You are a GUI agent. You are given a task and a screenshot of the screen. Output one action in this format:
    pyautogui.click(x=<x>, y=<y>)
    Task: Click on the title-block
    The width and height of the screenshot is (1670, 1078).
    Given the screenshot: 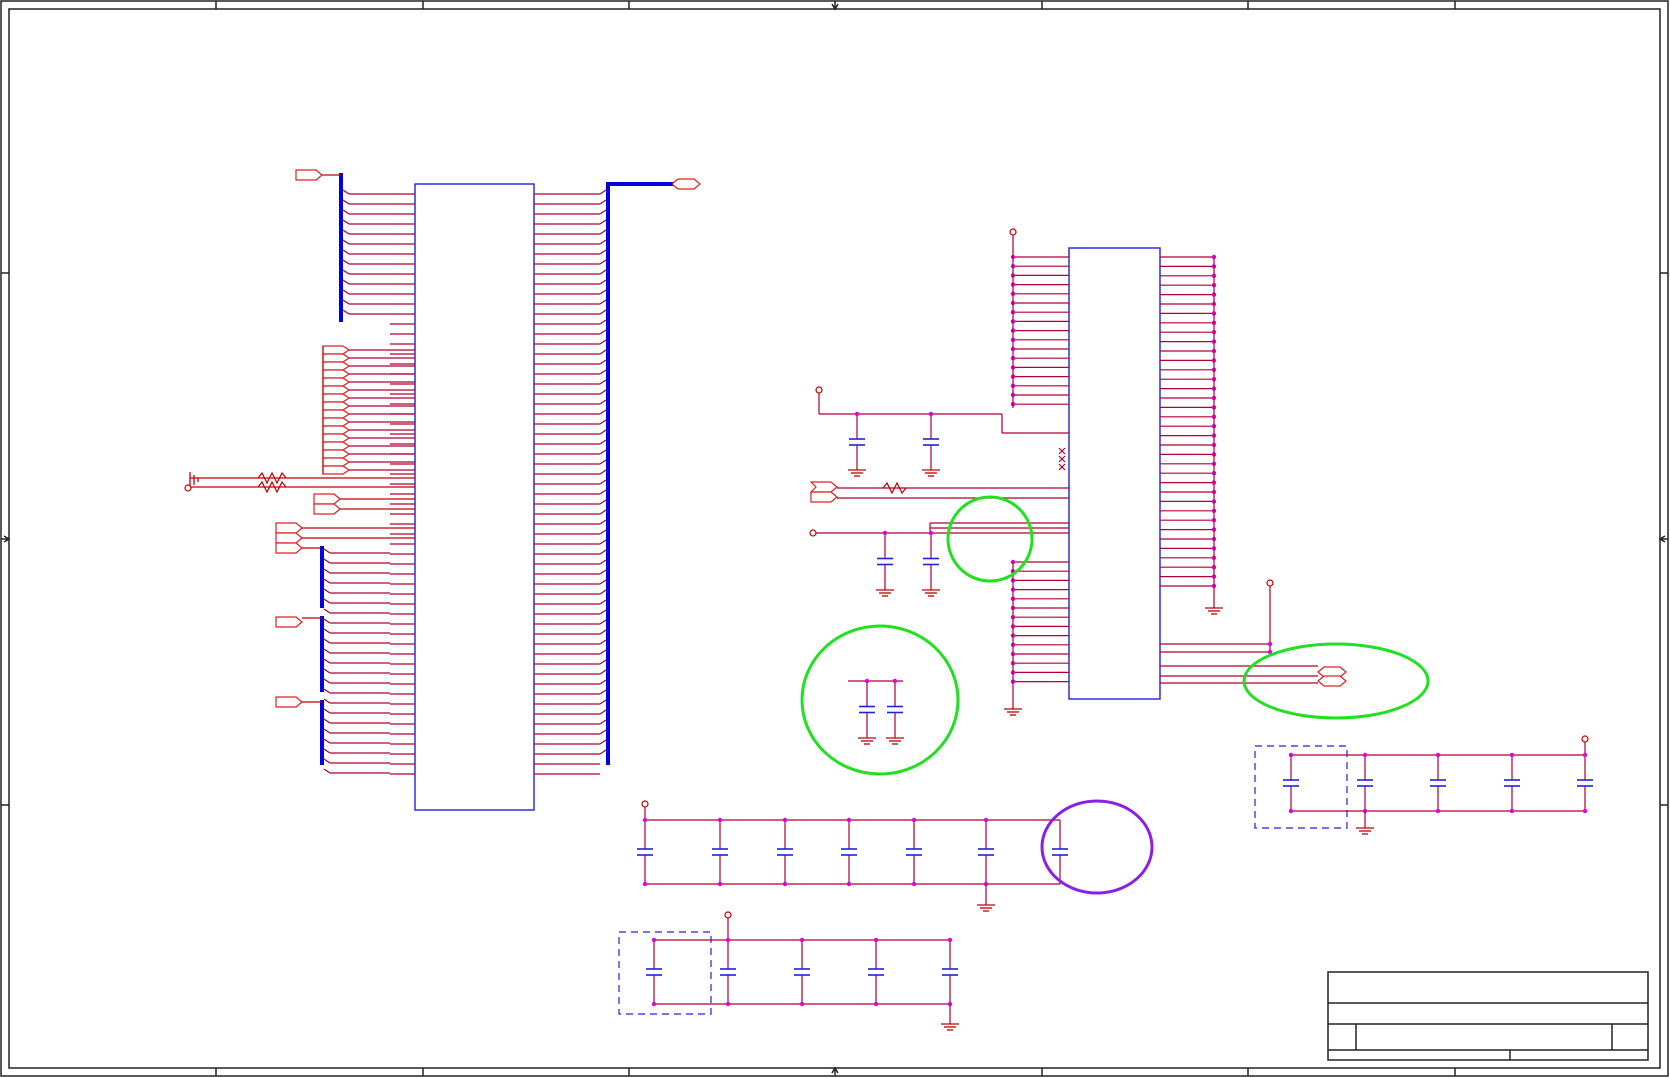 What is the action you would take?
    pyautogui.click(x=1488, y=1016)
    